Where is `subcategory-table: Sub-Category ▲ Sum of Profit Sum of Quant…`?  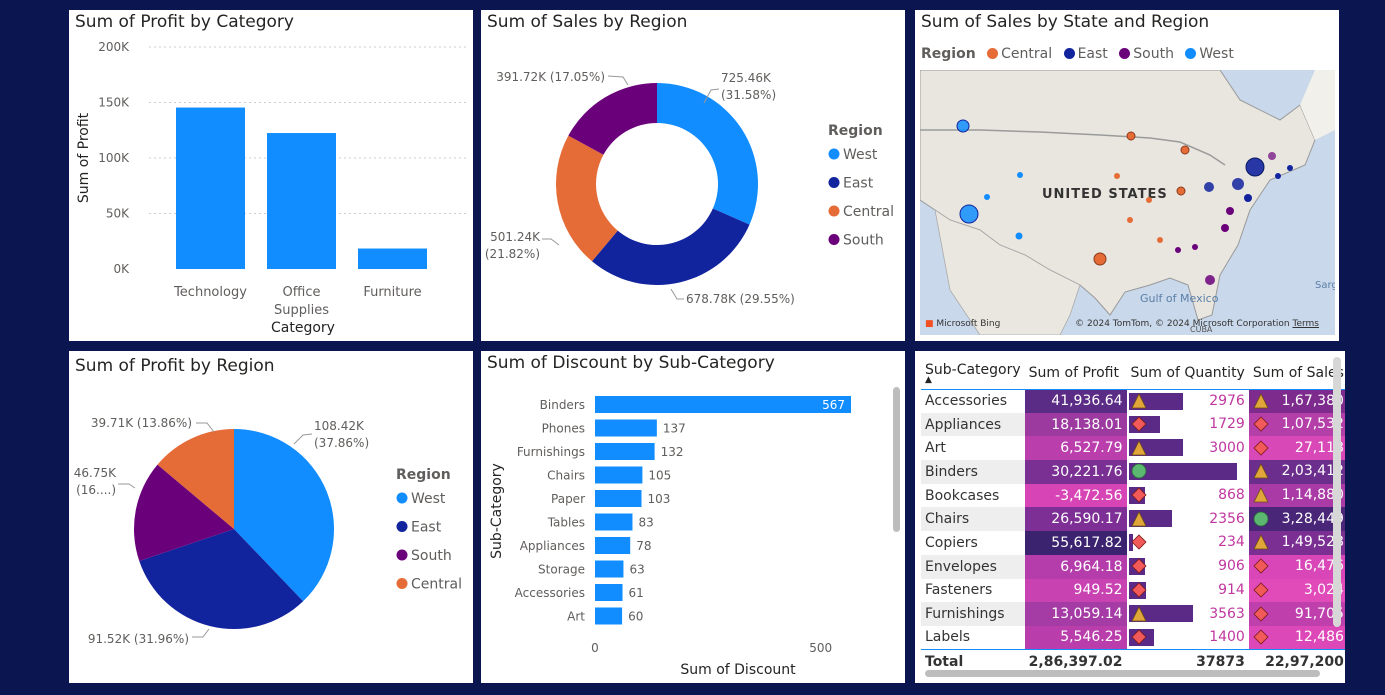 subcategory-table: Sub-Category ▲ Sum of Profit Sum of Quant… is located at coordinates (1133, 515).